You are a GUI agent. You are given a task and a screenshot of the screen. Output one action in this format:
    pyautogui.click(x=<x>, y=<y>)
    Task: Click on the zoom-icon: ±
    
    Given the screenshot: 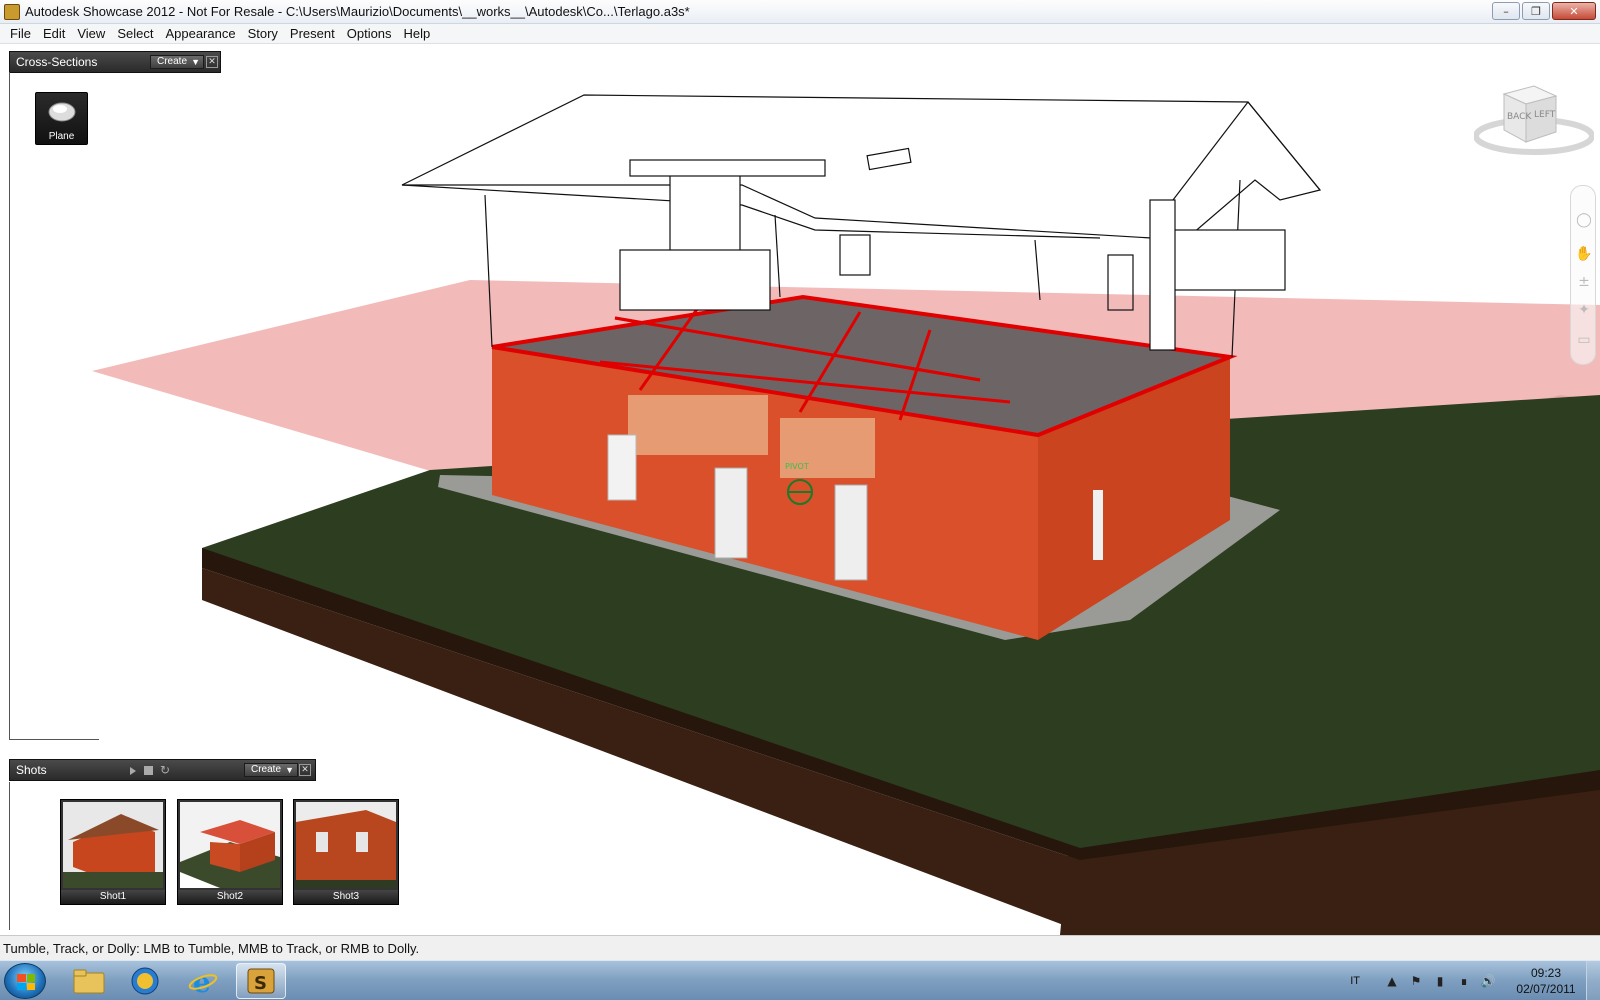 What is the action you would take?
    pyautogui.click(x=1584, y=283)
    